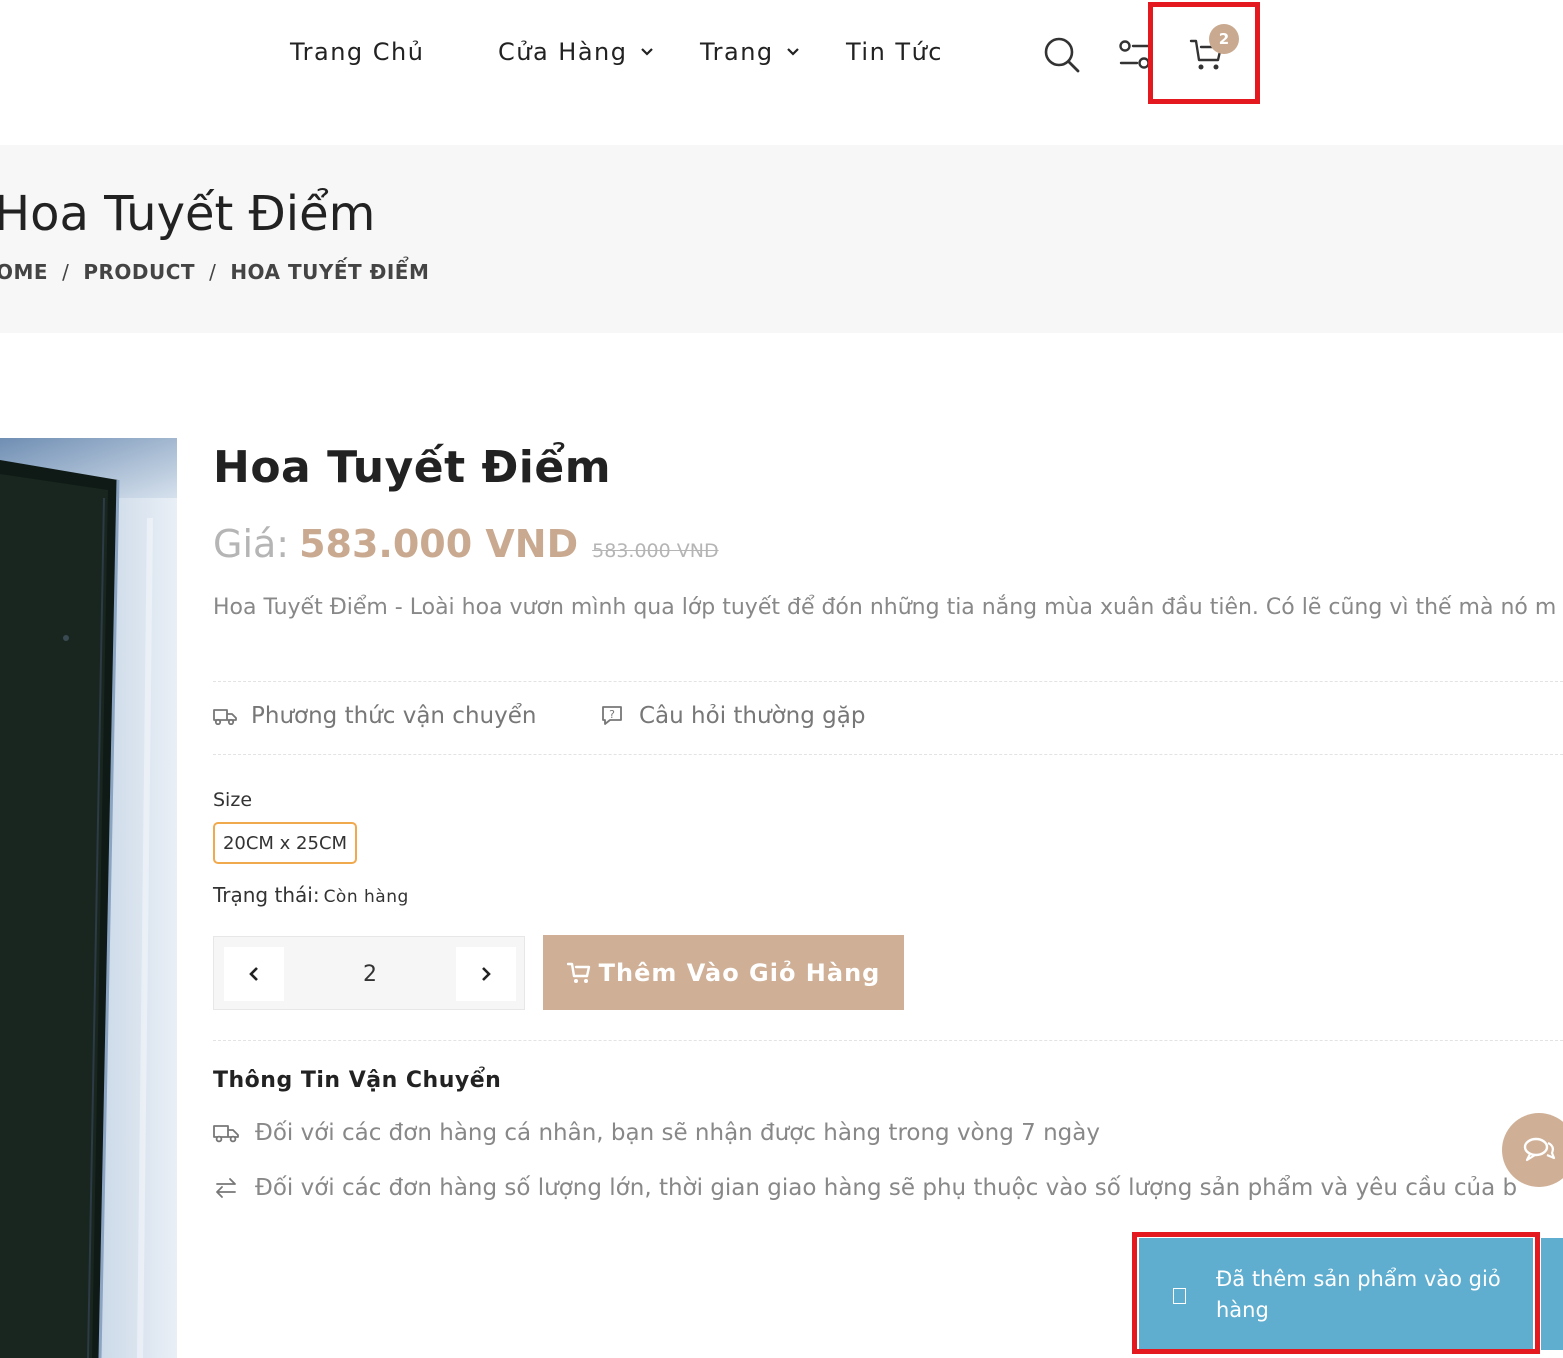 This screenshot has width=1563, height=1358. I want to click on product-title: Hoa Tuyết Điểm, so click(412, 467).